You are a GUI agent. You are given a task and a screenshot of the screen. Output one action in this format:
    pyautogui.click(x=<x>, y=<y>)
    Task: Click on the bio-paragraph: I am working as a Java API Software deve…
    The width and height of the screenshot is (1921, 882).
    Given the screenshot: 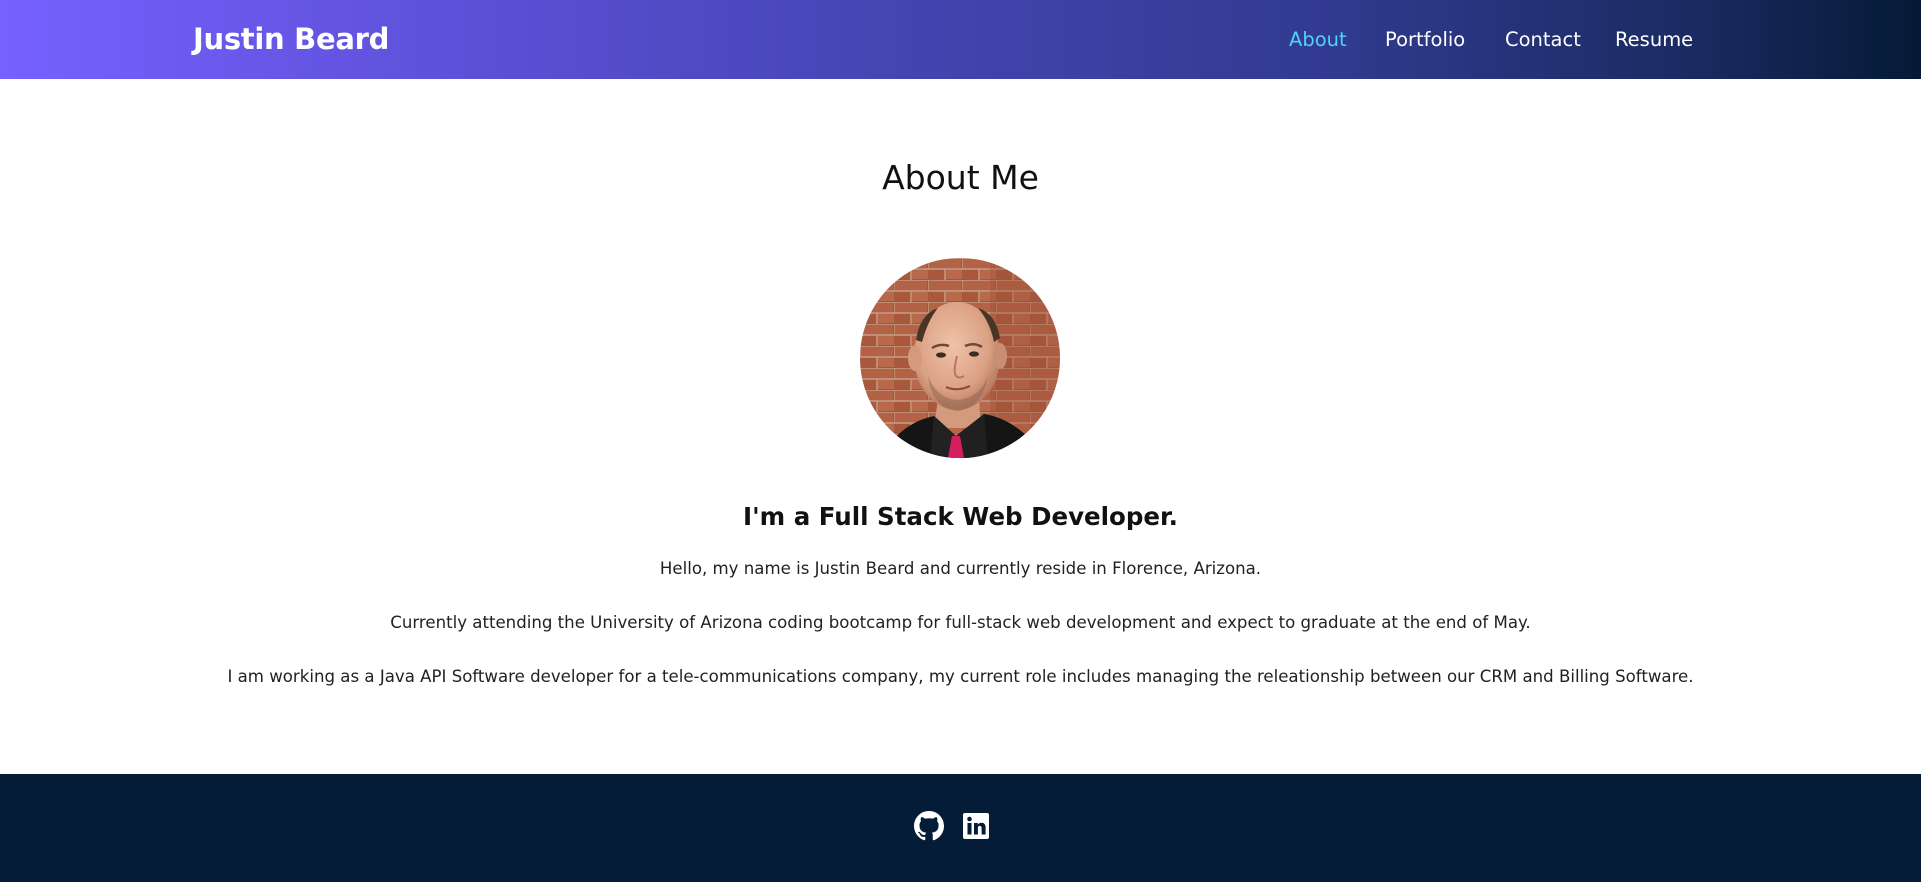 What is the action you would take?
    pyautogui.click(x=960, y=676)
    